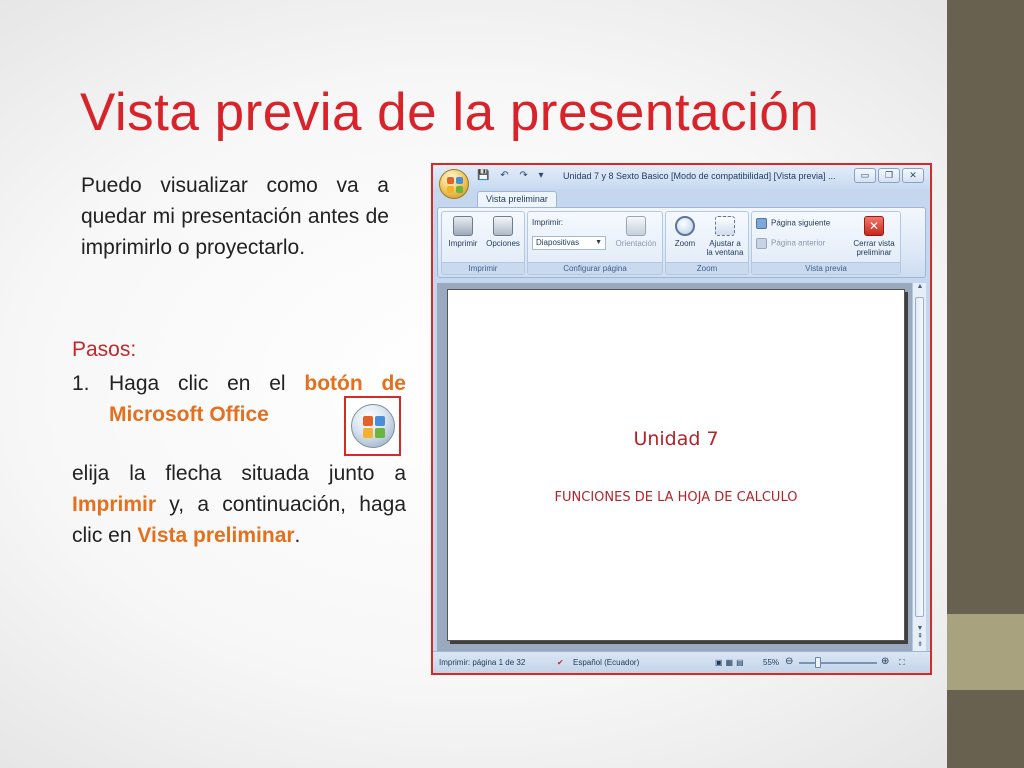  Describe the element at coordinates (707, 268) in the screenshot. I see `group-name-zoom: Zoom` at that location.